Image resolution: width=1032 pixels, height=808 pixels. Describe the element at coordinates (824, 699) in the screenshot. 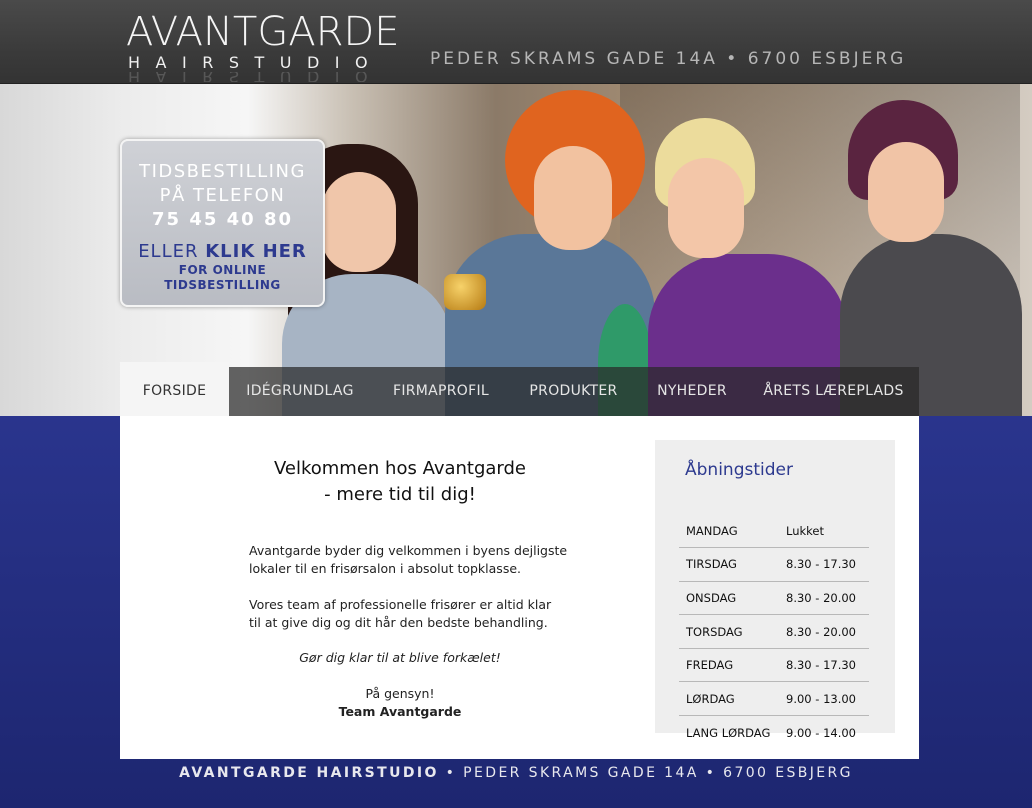

I see `hours-time: 9.00 - 13.00` at that location.